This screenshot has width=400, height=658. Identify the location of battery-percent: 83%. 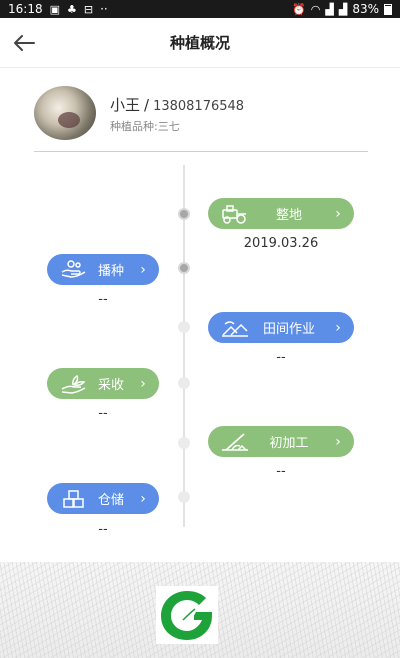
(365, 9).